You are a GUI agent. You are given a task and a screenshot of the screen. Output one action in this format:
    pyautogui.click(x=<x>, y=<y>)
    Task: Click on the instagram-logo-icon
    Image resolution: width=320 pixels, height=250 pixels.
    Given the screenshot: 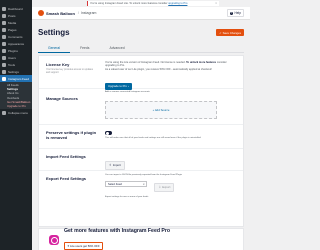 What is the action you would take?
    pyautogui.click(x=54, y=240)
    